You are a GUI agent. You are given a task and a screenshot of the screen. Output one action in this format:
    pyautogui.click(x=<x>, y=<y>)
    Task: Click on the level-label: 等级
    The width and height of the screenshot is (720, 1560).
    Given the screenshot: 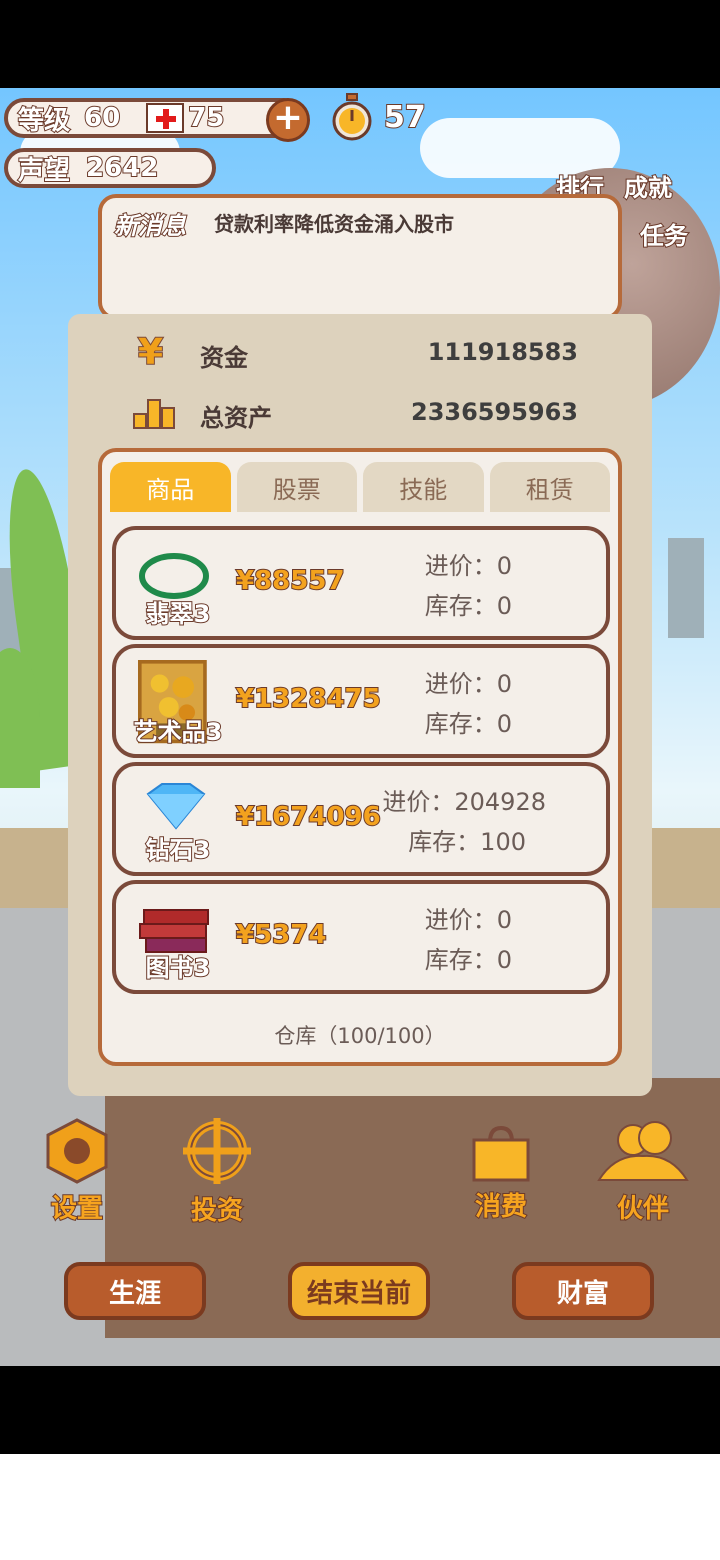 What is the action you would take?
    pyautogui.click(x=44, y=121)
    